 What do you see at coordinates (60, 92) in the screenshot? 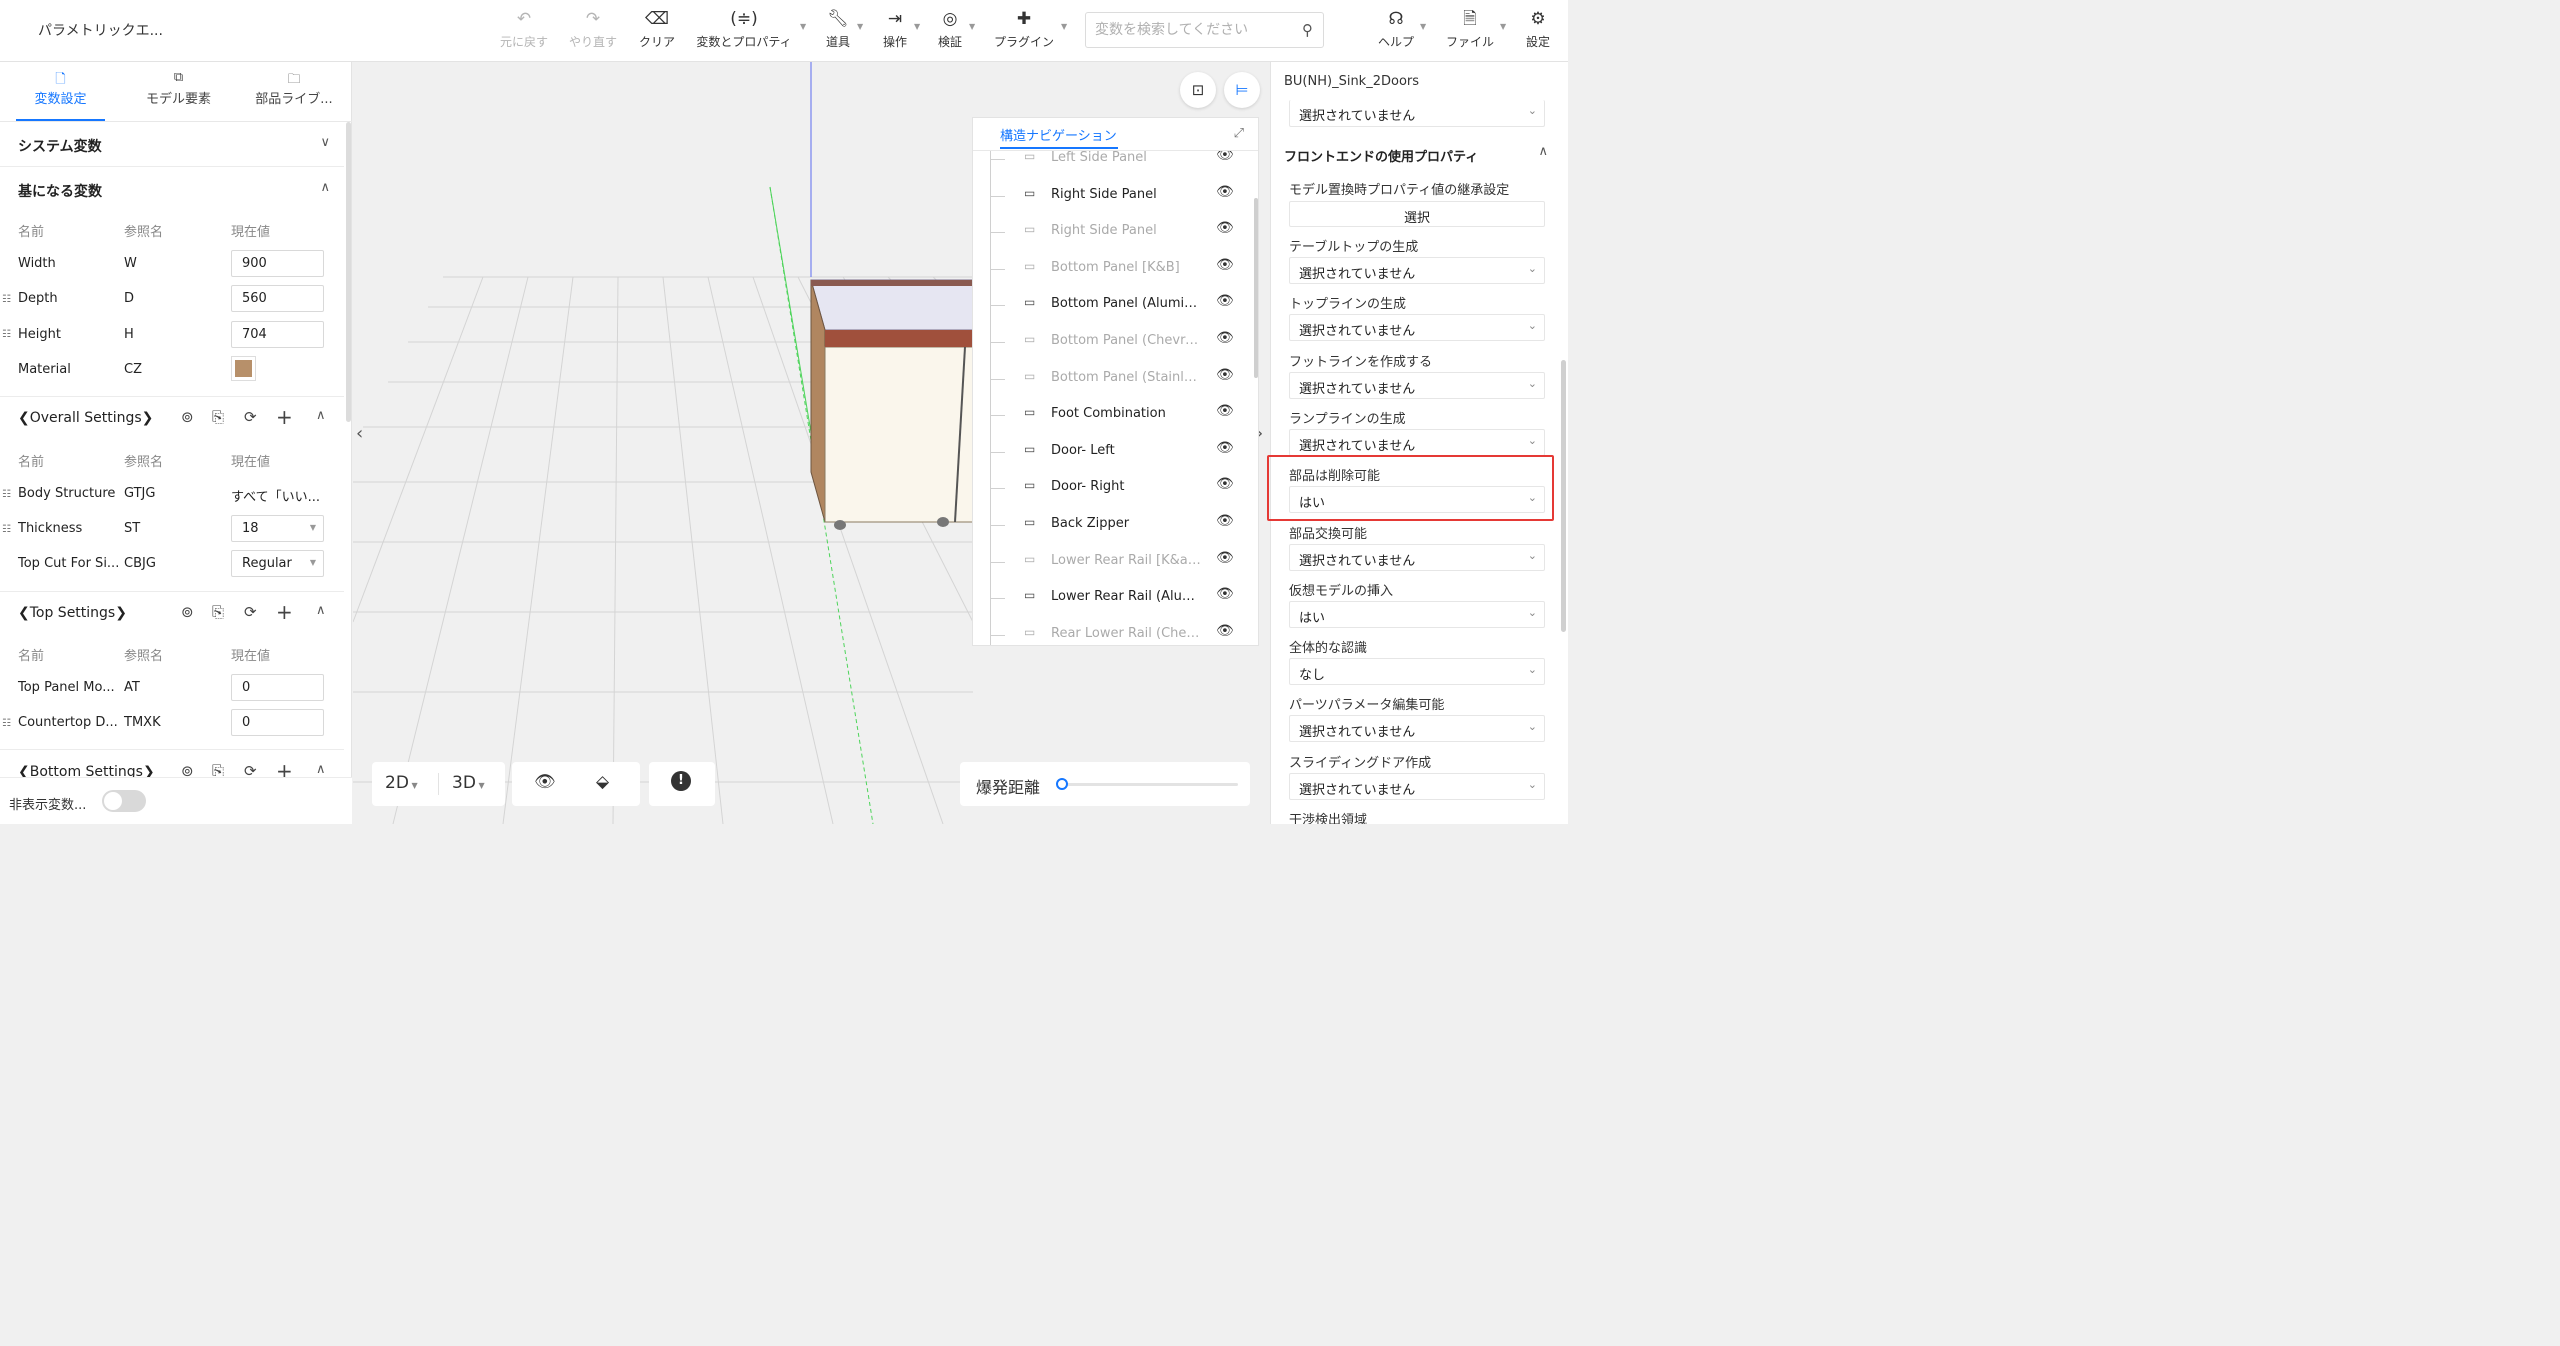
I see `tab-variable-settings: 🗋︎ 変数設定` at bounding box center [60, 92].